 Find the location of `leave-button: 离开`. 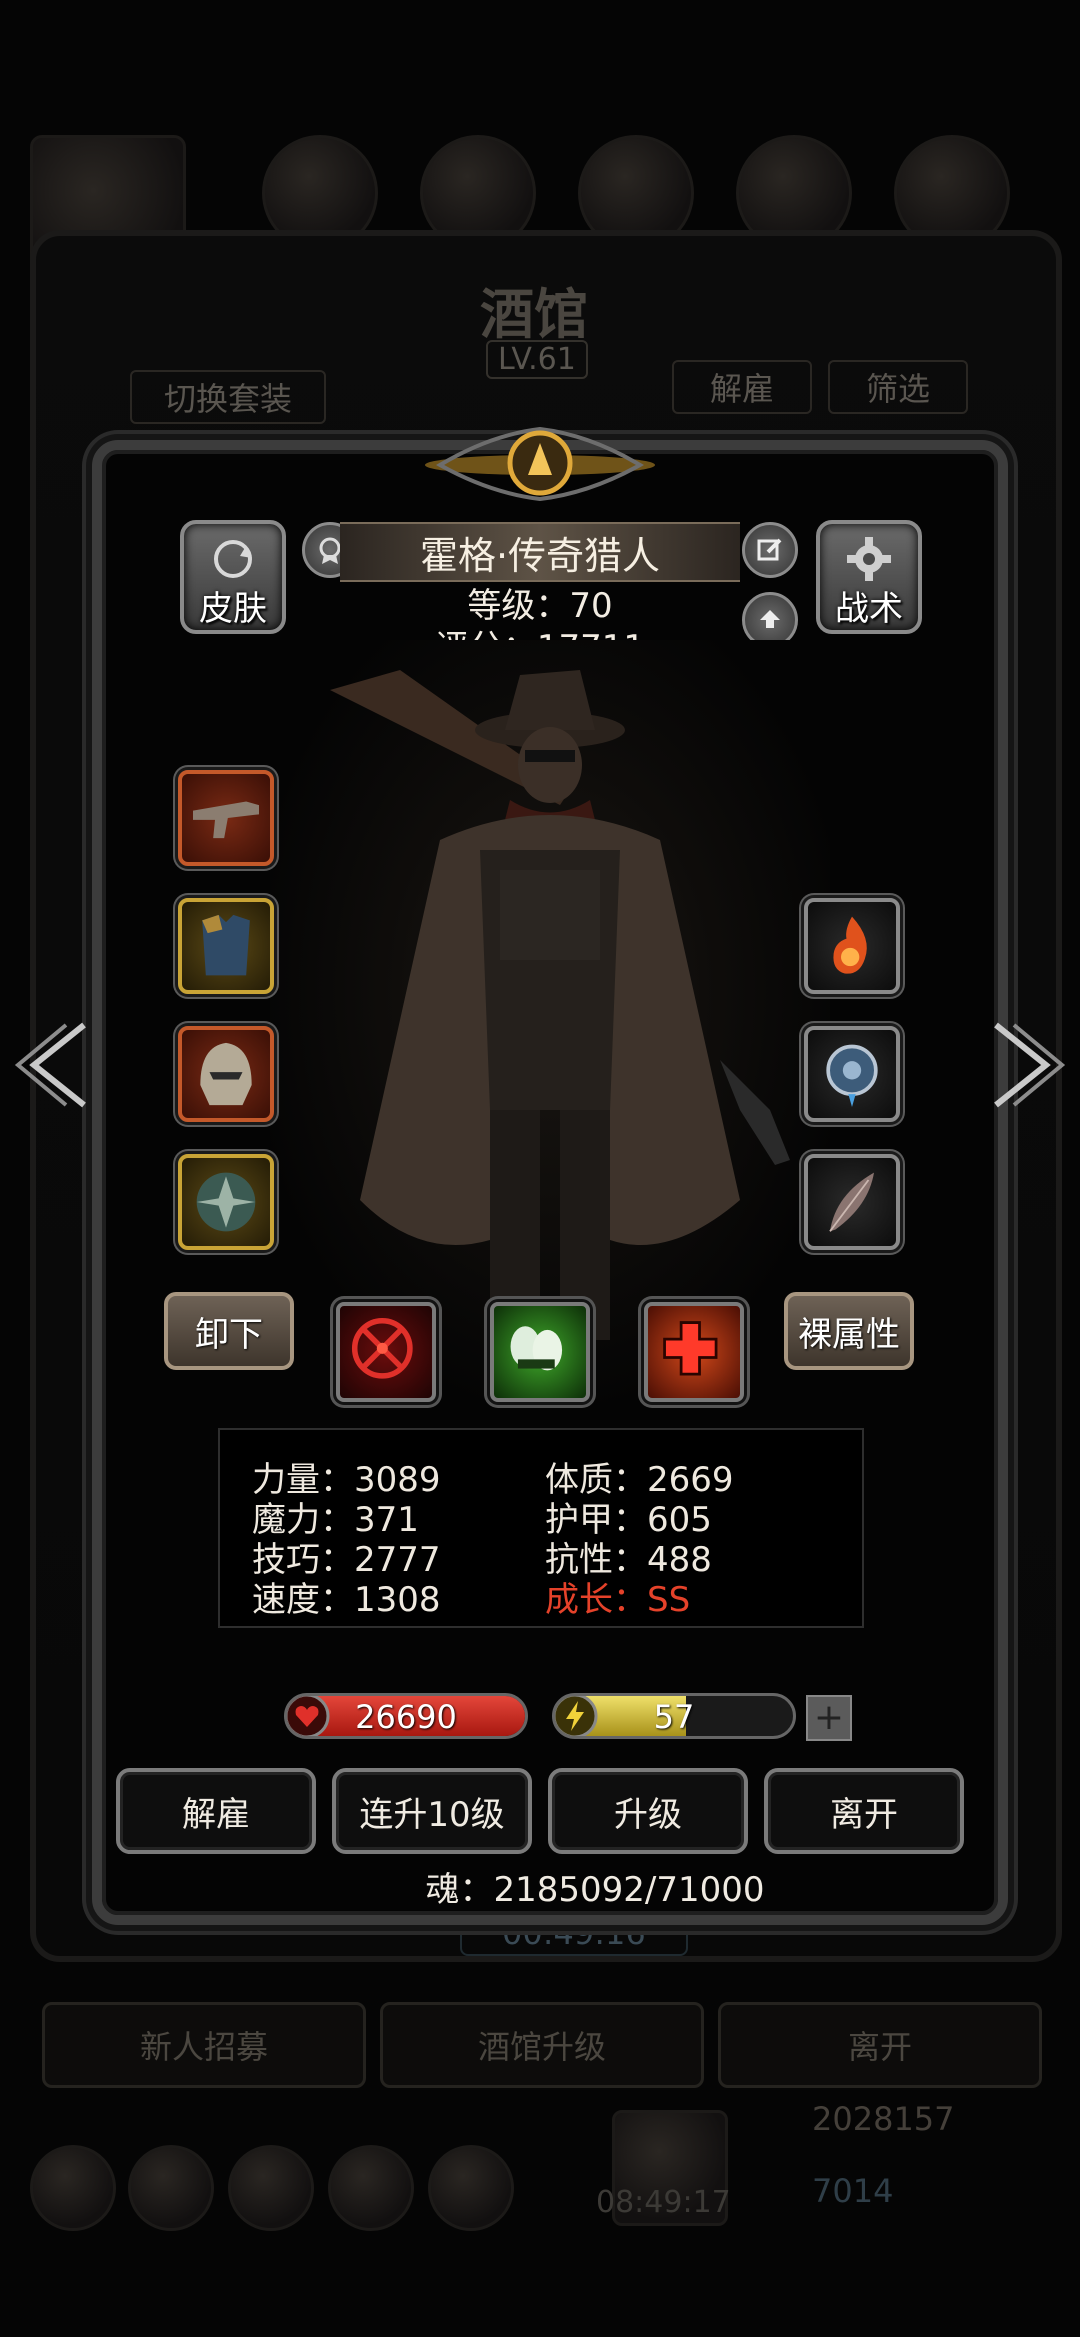

leave-button: 离开 is located at coordinates (864, 1811).